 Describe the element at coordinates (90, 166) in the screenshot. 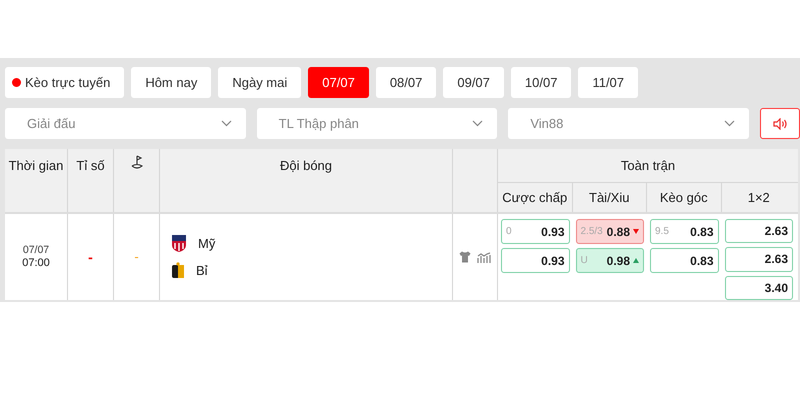

I see `column-header: Tỉ số` at that location.